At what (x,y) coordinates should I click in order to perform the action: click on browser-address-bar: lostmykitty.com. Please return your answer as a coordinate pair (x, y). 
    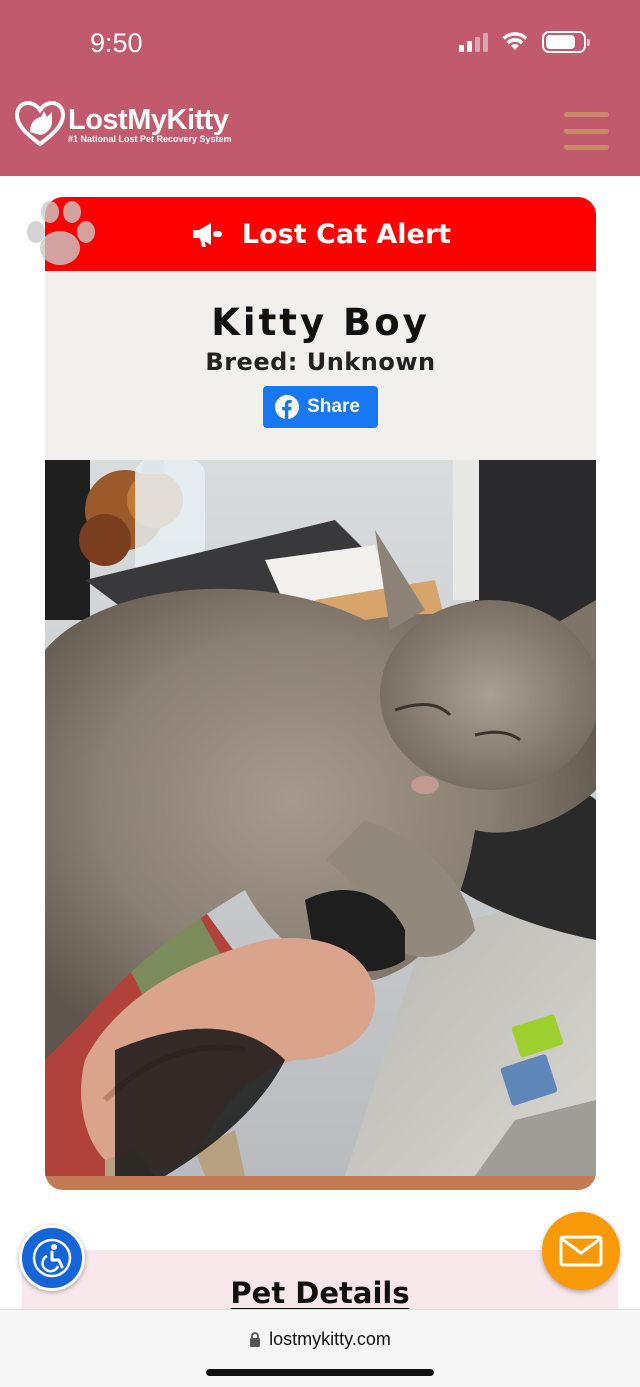
    Looking at the image, I should click on (320, 1348).